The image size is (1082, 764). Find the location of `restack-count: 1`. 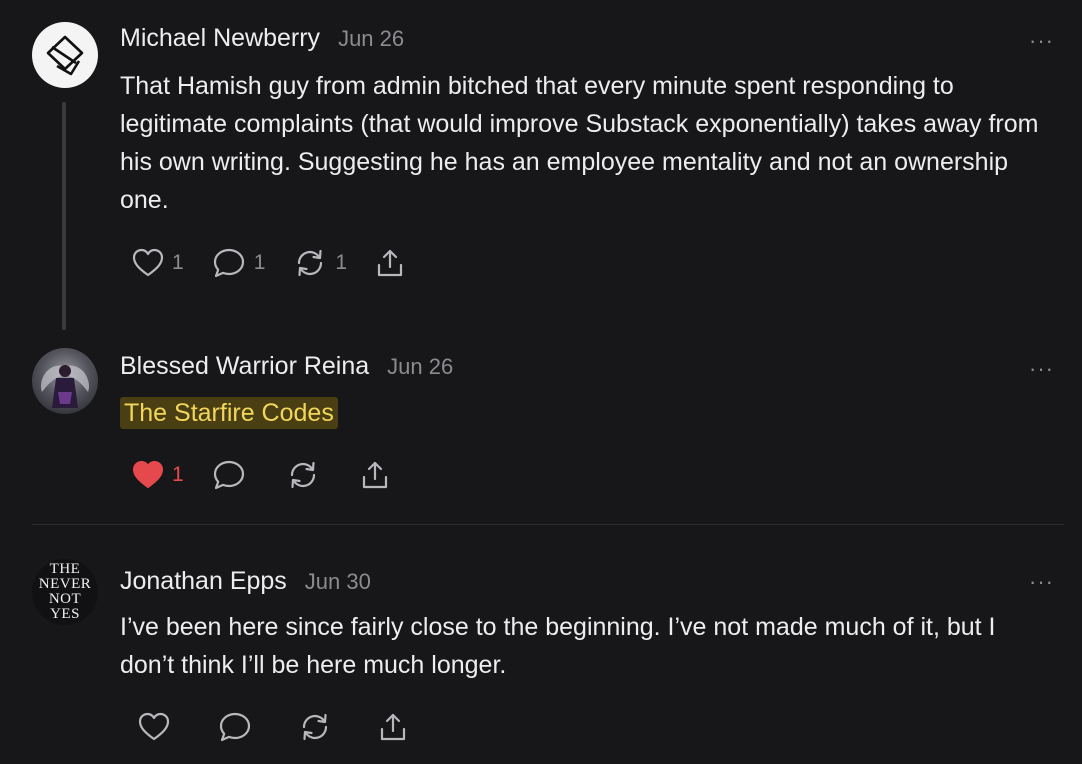

restack-count: 1 is located at coordinates (341, 262).